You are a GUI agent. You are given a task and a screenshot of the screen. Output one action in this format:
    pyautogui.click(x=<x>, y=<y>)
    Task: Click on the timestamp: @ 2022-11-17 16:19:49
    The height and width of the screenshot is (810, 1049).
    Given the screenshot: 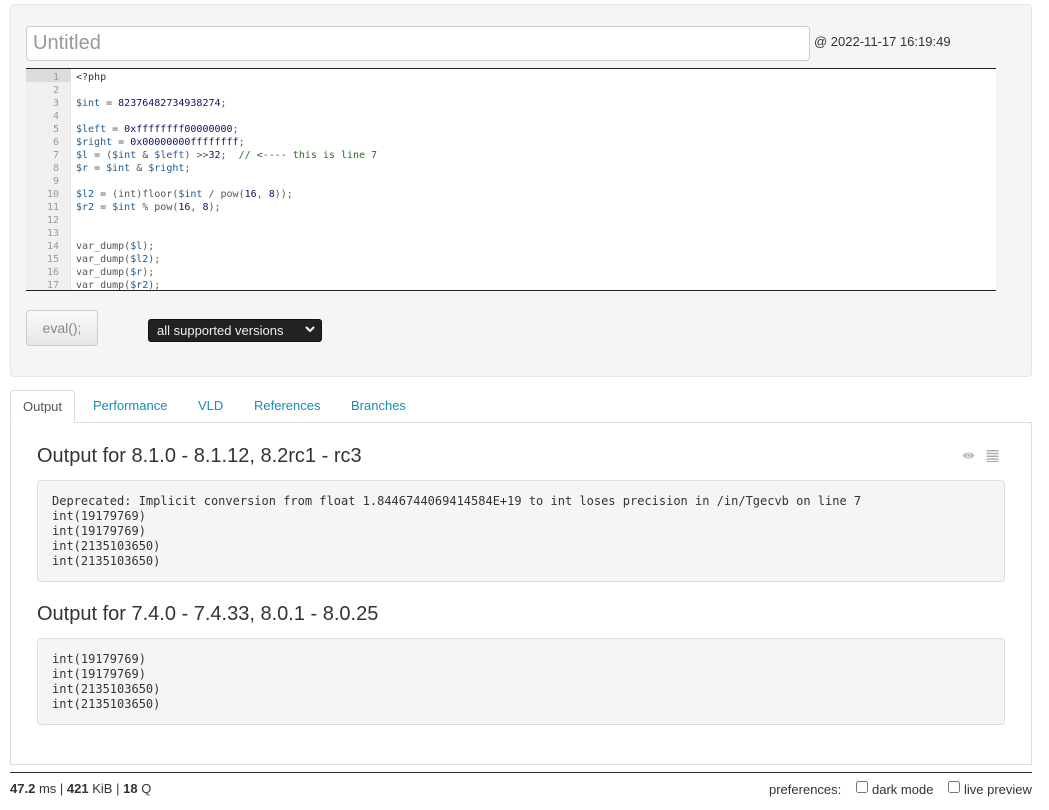 What is the action you would take?
    pyautogui.click(x=882, y=41)
    